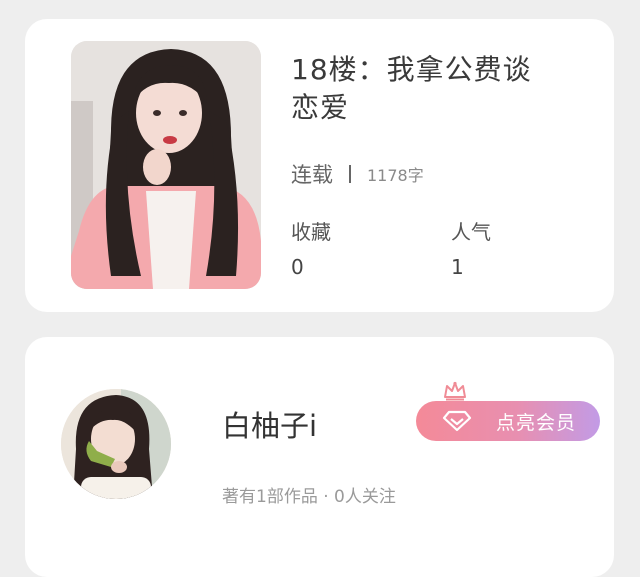  Describe the element at coordinates (455, 391) in the screenshot. I see `crown-icon` at that location.